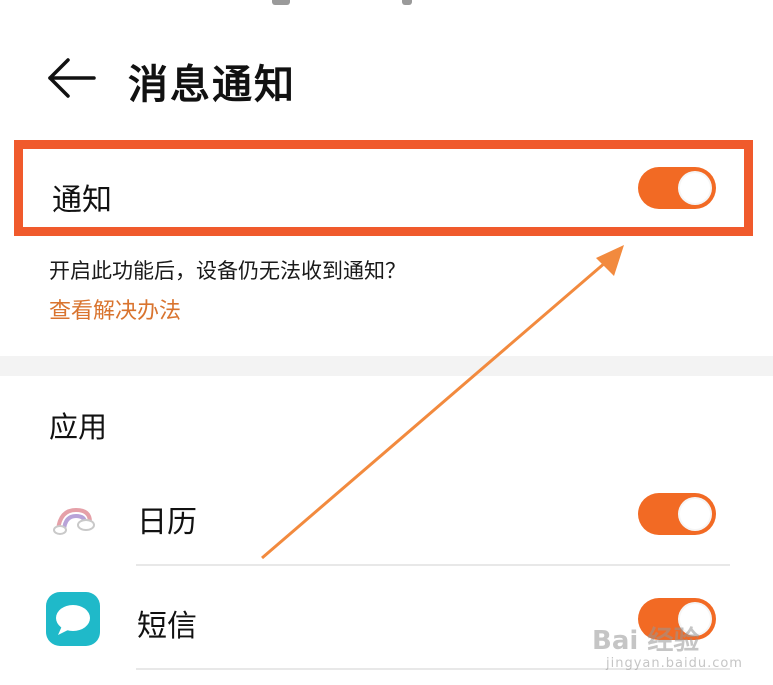 The height and width of the screenshot is (685, 773). What do you see at coordinates (167, 522) in the screenshot?
I see `app-name: 日历` at bounding box center [167, 522].